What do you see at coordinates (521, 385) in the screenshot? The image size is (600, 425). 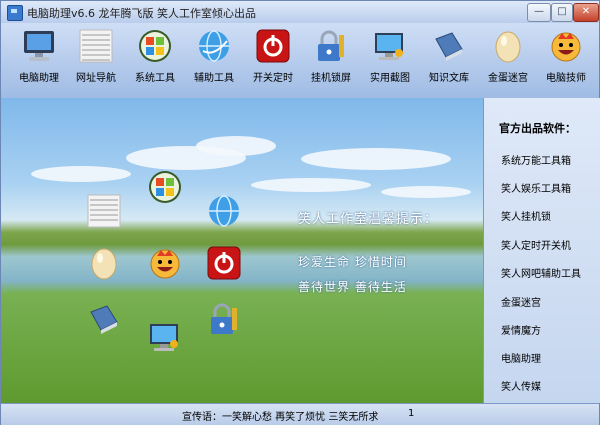 I see `sidebar-item-media: 笑人传媒` at bounding box center [521, 385].